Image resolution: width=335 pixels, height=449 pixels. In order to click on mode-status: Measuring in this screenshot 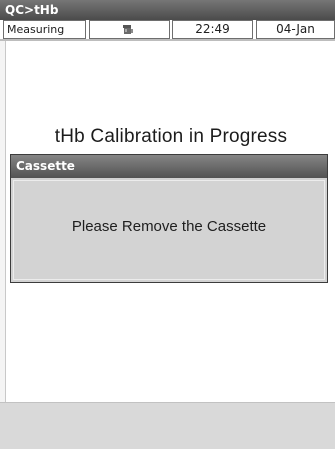, I will do `click(44, 29)`.